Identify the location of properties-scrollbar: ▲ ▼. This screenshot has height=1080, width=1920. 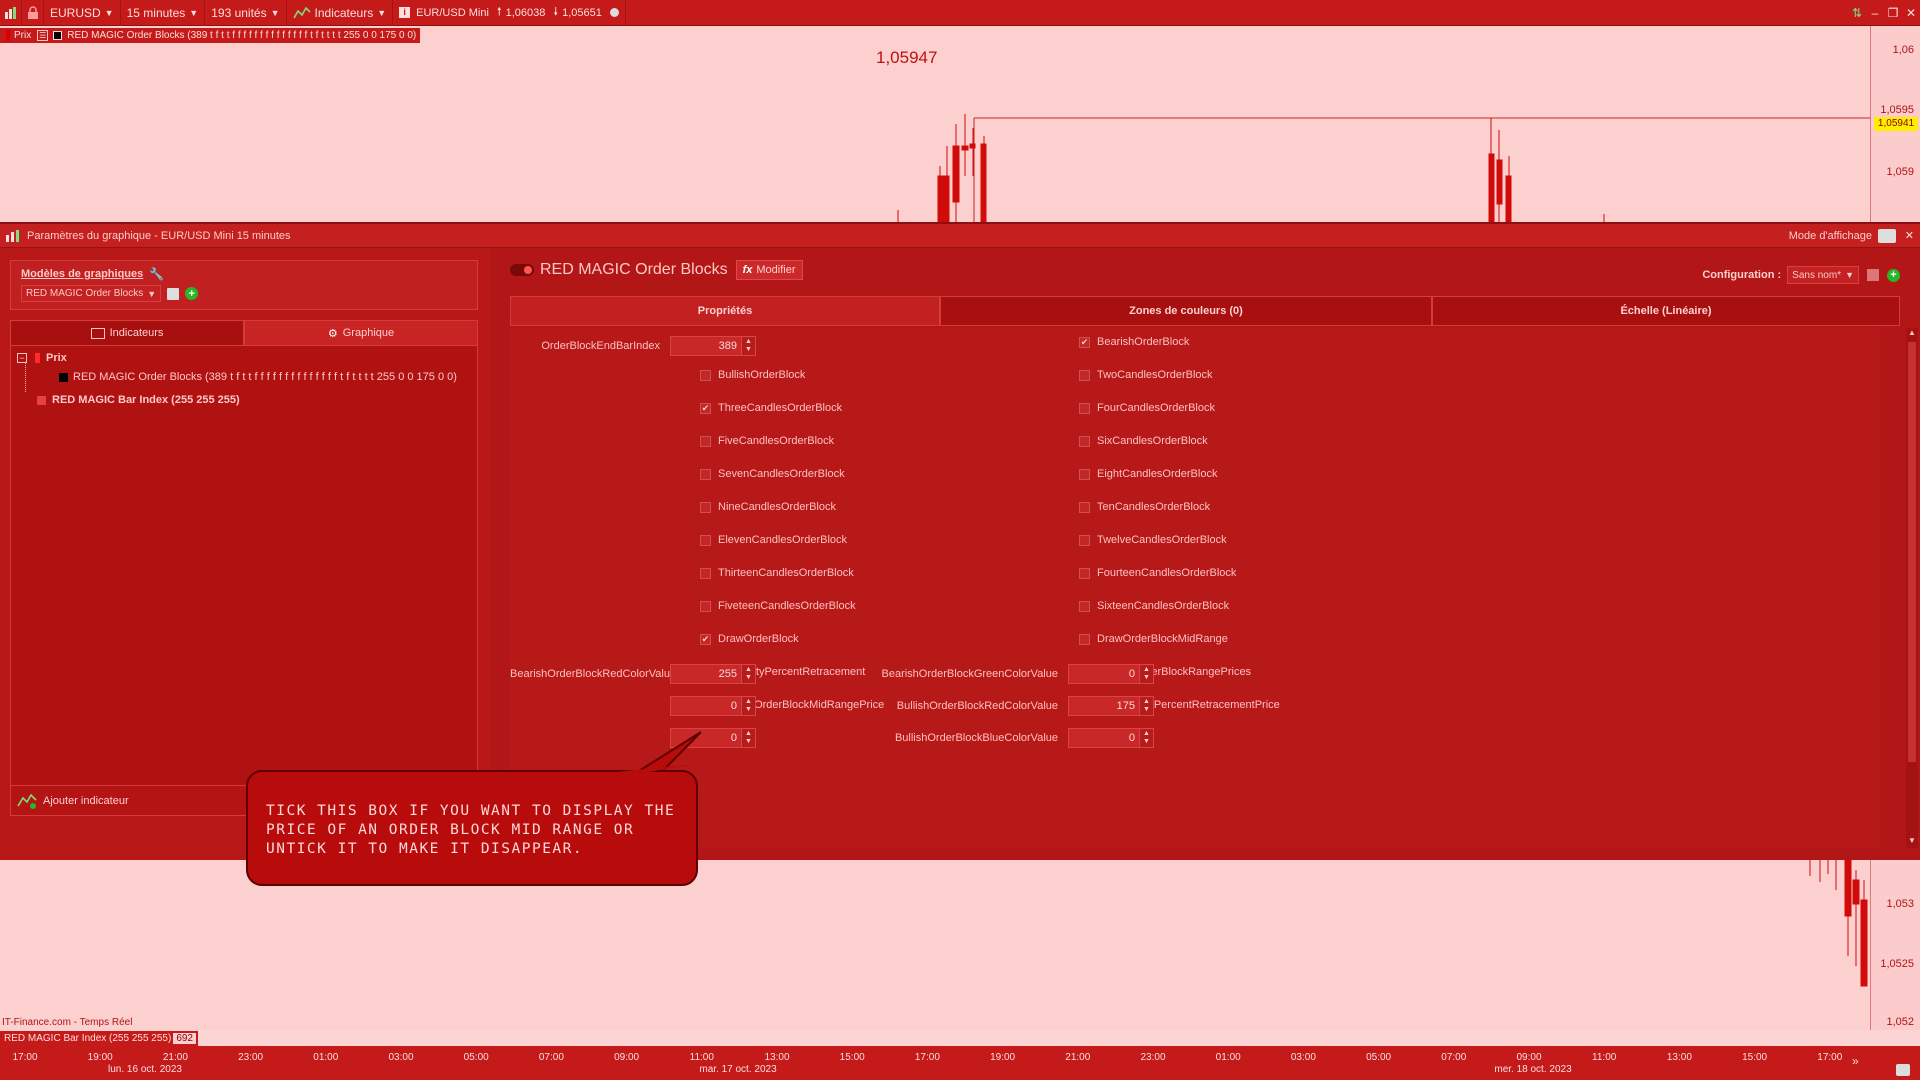
(1912, 588).